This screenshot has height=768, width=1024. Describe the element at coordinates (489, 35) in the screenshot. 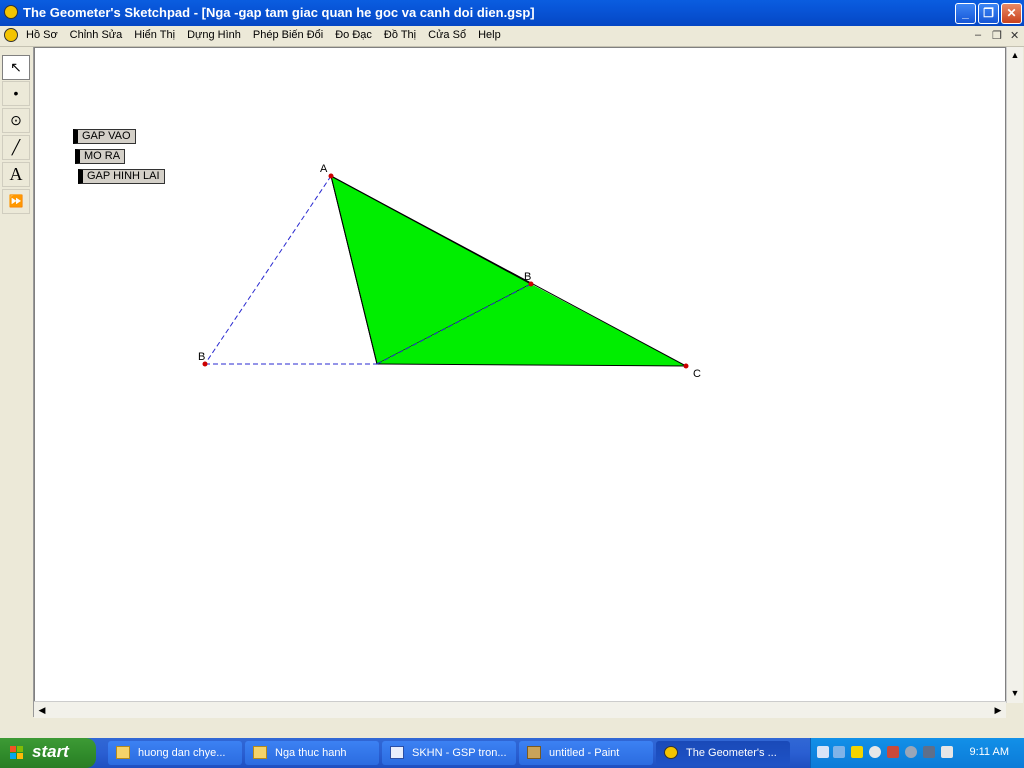

I see `menu-help: Help` at that location.